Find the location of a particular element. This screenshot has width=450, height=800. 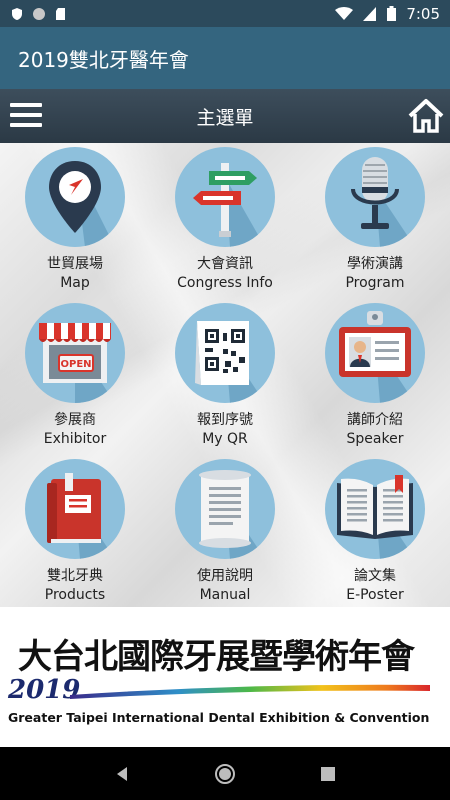

battery-icon is located at coordinates (392, 13).